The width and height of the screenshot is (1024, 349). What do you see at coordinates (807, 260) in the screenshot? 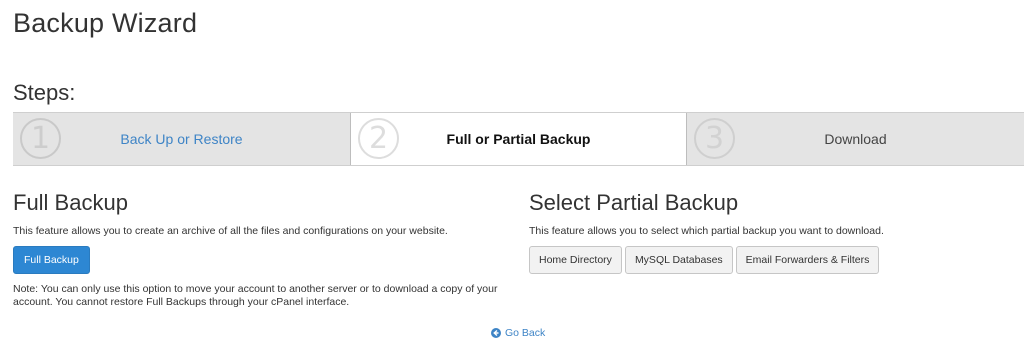
I see `email-forwarders-filters-button: Email Forwarders & Filters` at bounding box center [807, 260].